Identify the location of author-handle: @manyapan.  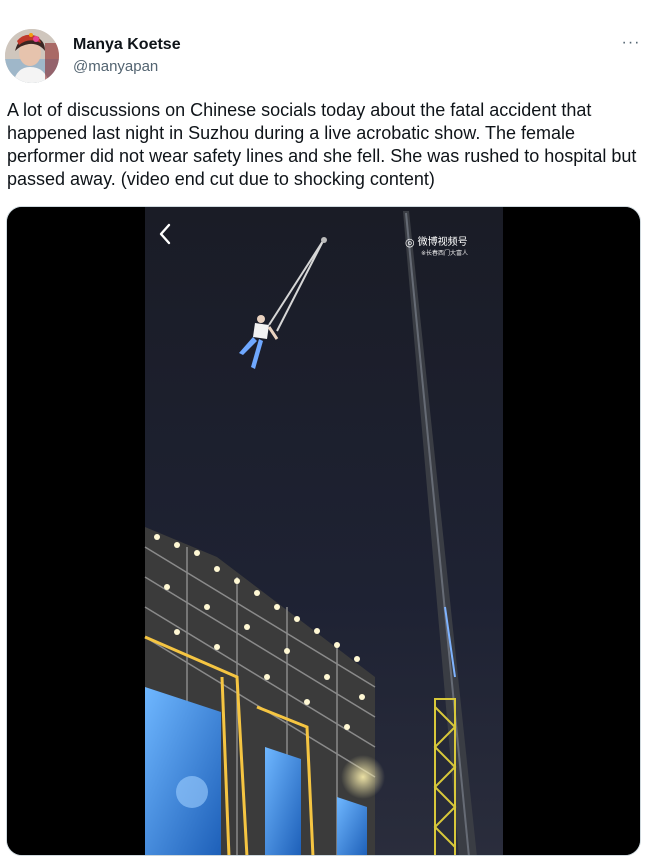
(127, 66).